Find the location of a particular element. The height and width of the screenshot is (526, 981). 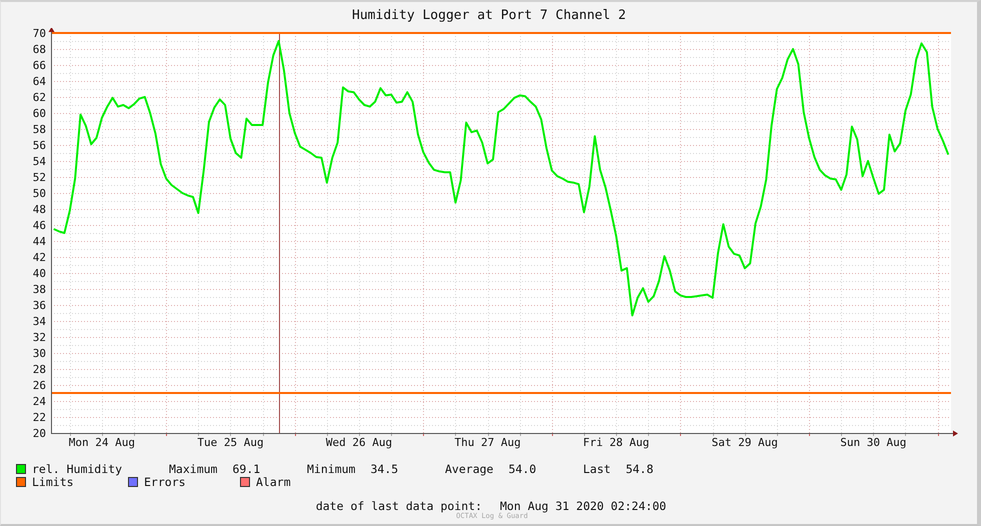

date-label: date of last data point: is located at coordinates (399, 505).